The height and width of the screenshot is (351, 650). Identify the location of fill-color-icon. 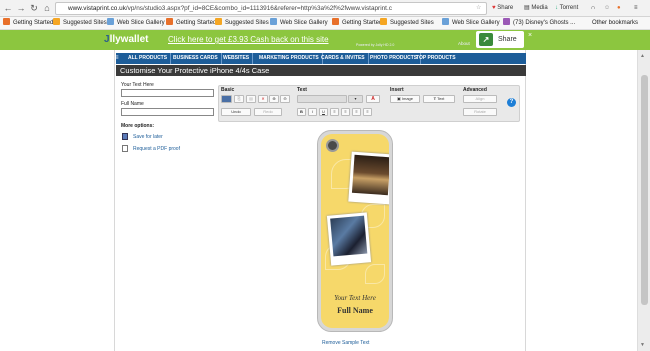
(226, 99).